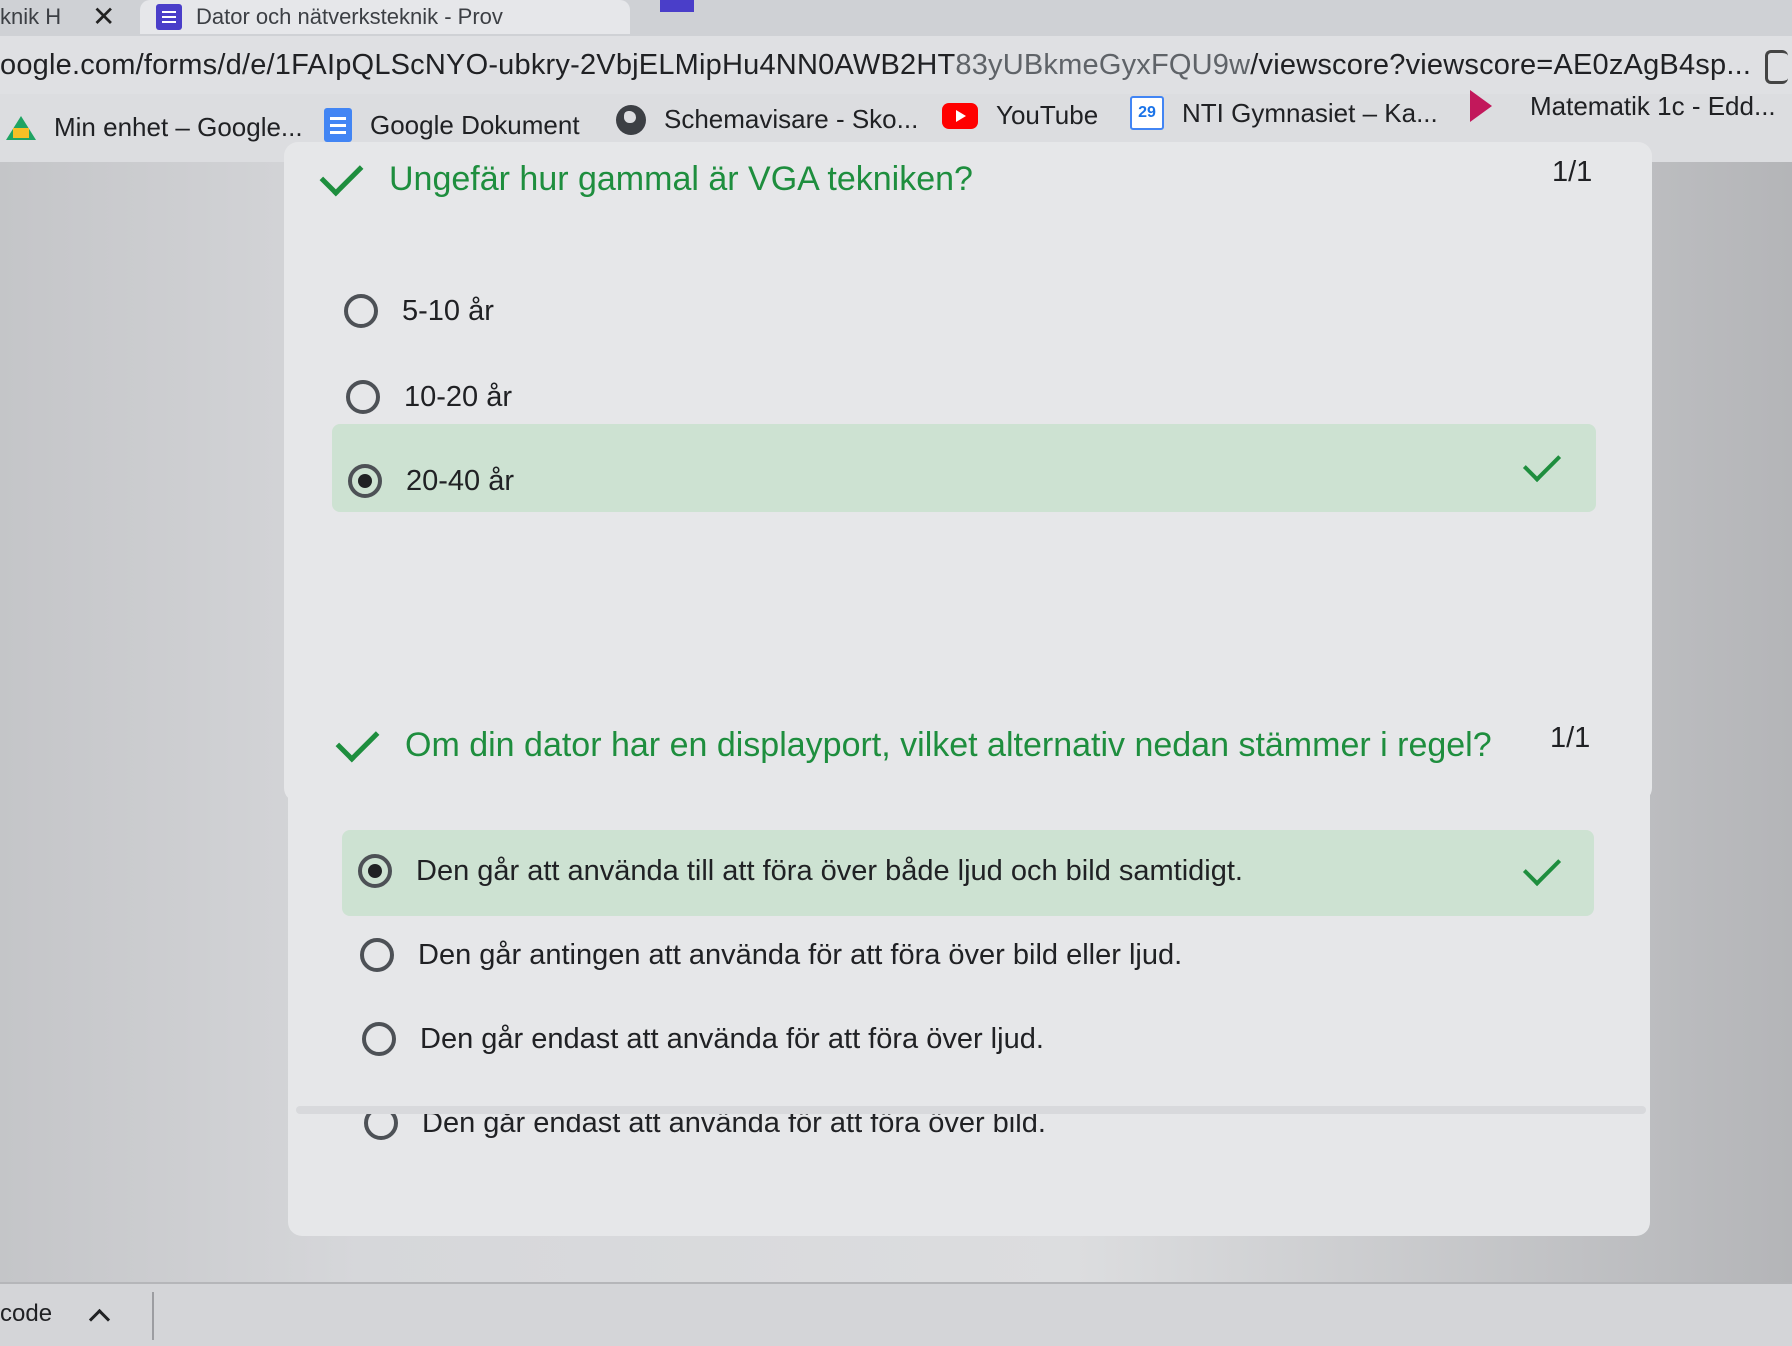 This screenshot has height=1346, width=1792. I want to click on google-docs-icon, so click(338, 125).